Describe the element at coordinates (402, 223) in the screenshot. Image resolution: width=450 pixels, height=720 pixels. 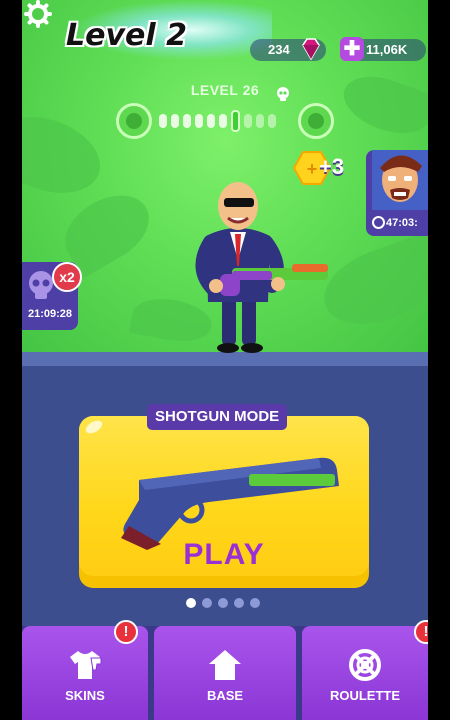
I see `boss-timer: 47:03:` at that location.